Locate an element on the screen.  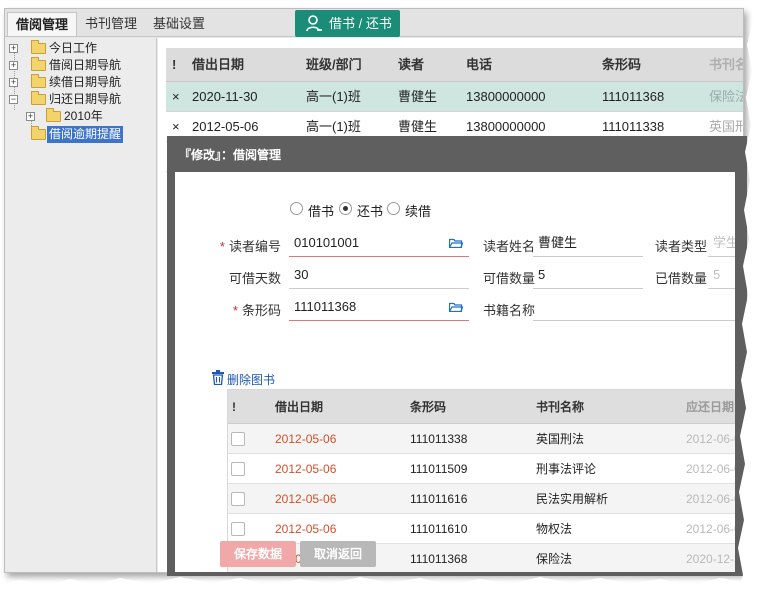
borrowed-count-value: 5 is located at coordinates (717, 274).